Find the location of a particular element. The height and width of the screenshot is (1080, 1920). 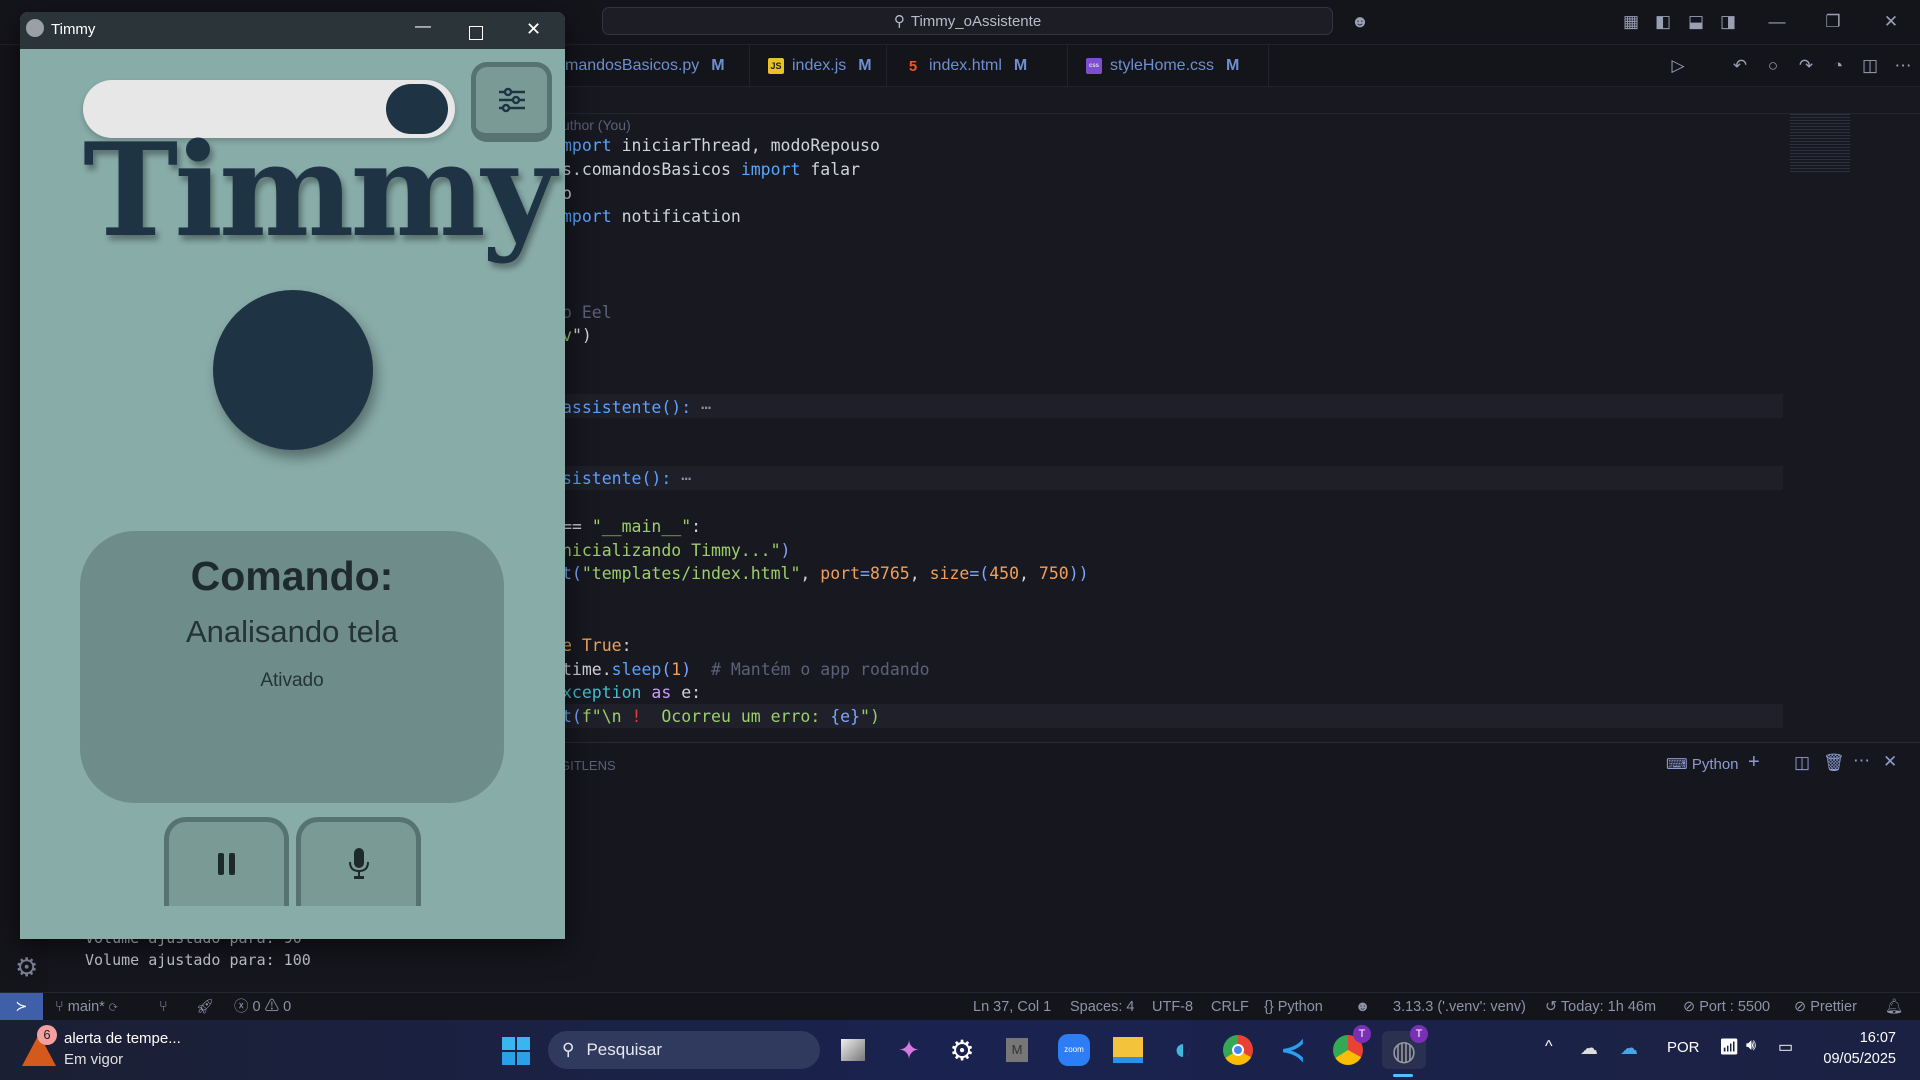

pause-button is located at coordinates (226, 861).